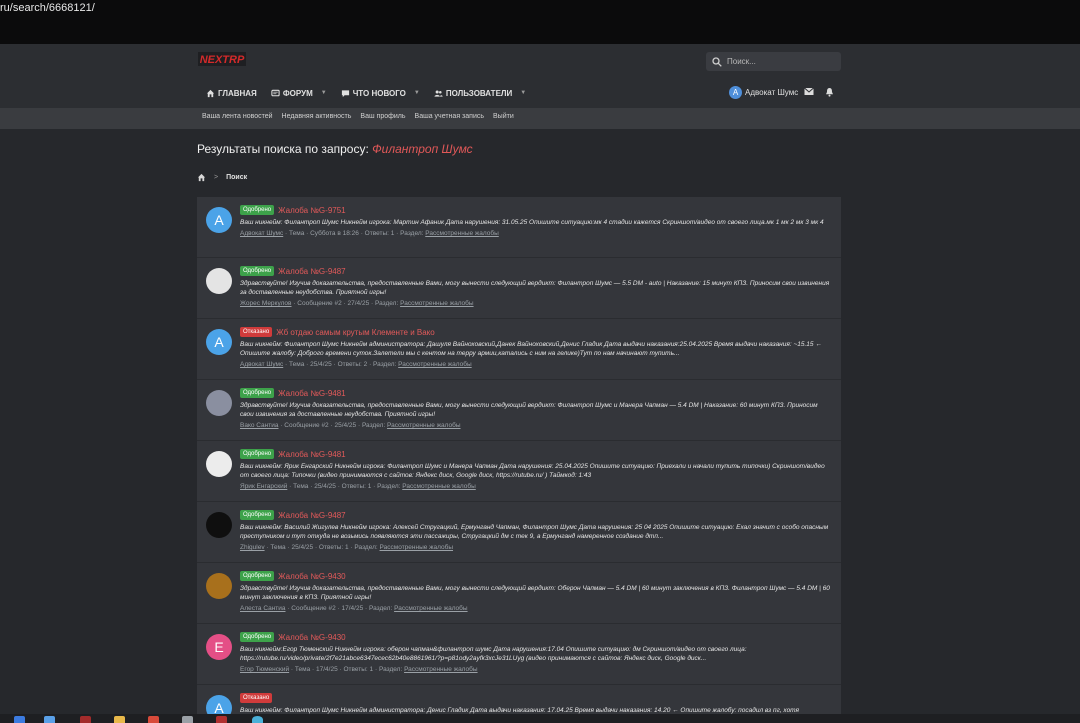 This screenshot has height=723, width=1080. Describe the element at coordinates (266, 303) in the screenshot. I see `result-author-link: Жорес Меркулов` at that location.